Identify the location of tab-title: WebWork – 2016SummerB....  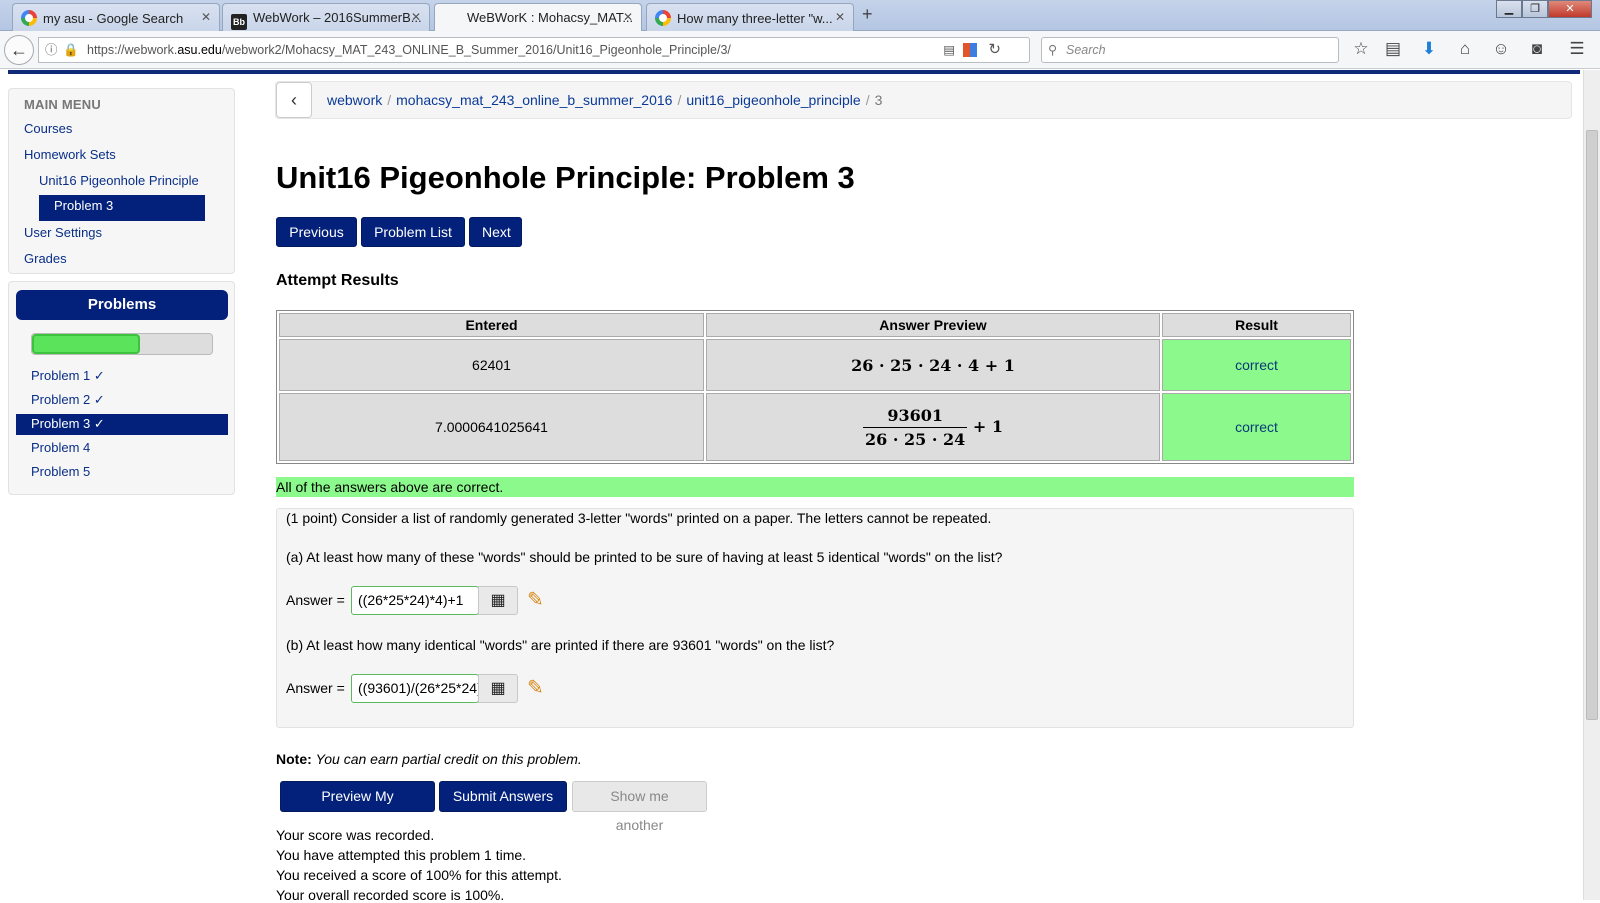
(337, 17).